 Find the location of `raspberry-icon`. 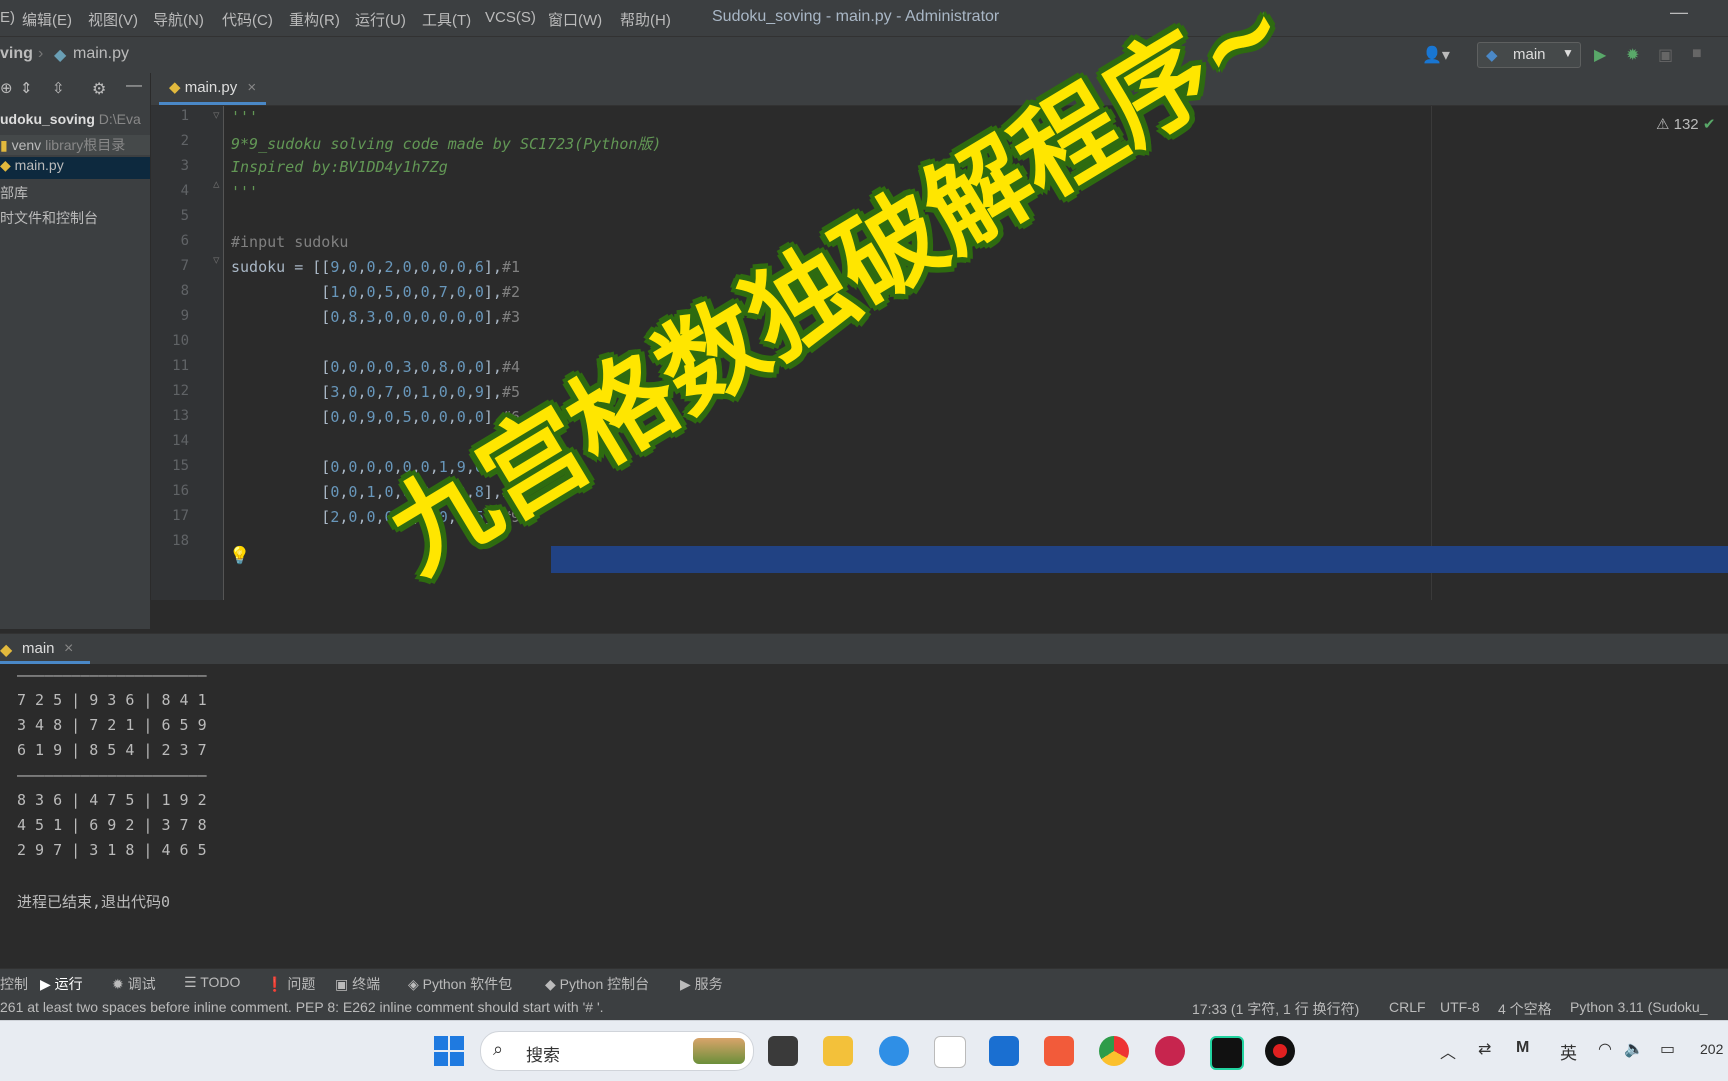

raspberry-icon is located at coordinates (1170, 1051).